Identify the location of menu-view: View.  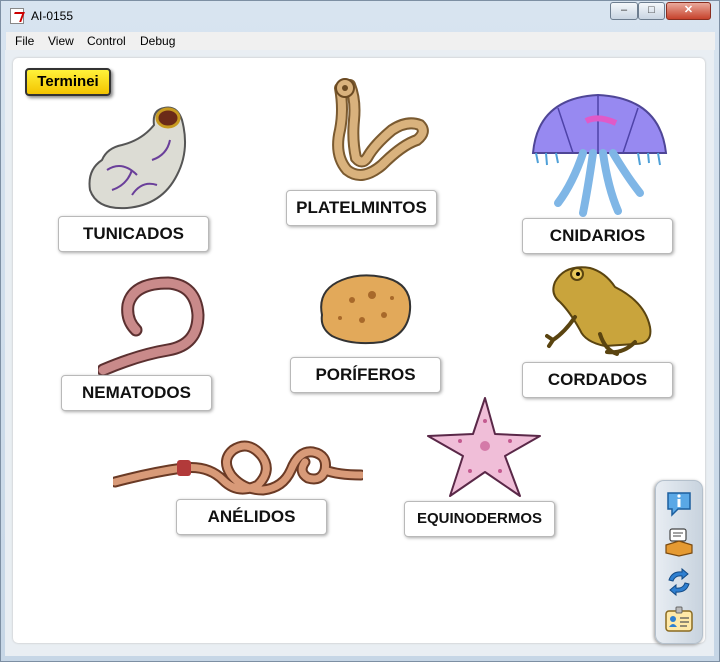
(61, 41).